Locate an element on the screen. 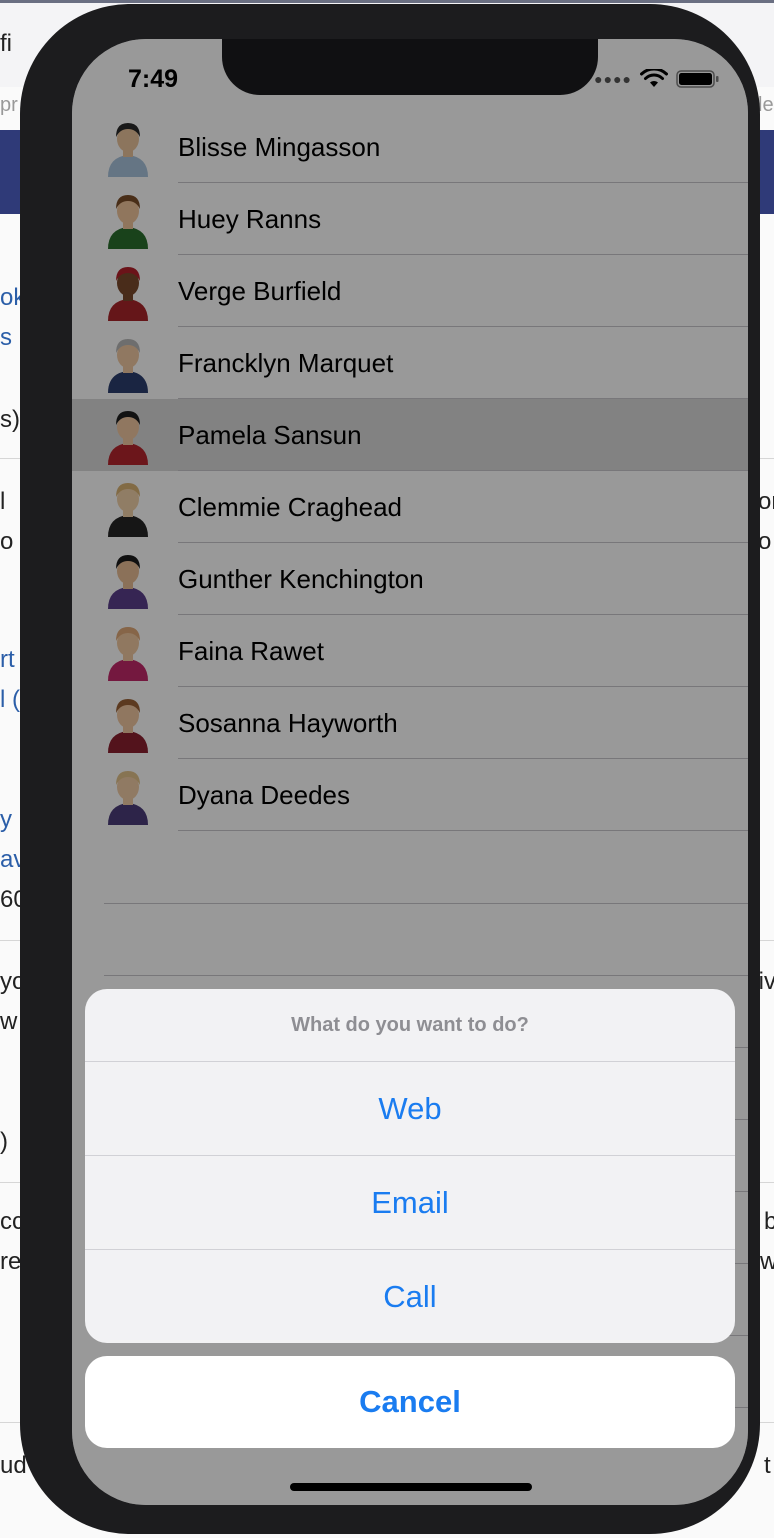  web-action-button: Web is located at coordinates (410, 1109).